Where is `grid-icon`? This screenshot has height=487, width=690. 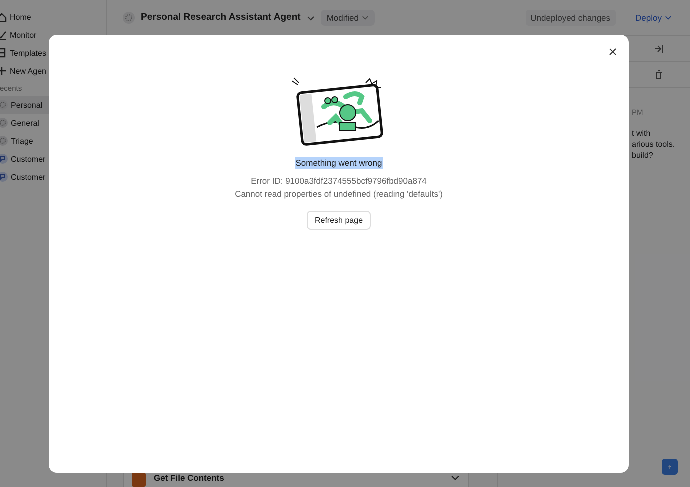 grid-icon is located at coordinates (3, 53).